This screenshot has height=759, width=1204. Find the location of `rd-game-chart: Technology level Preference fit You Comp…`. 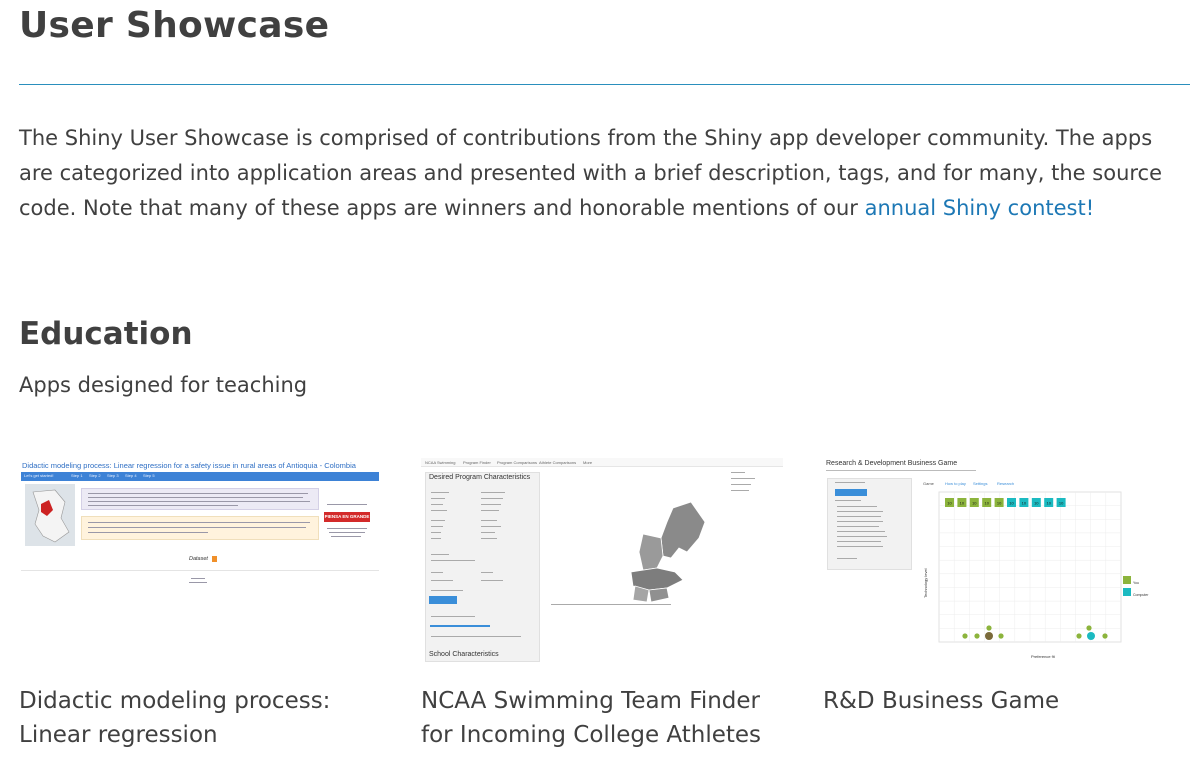

rd-game-chart: Technology level Preference fit You Comp… is located at coordinates (1036, 575).